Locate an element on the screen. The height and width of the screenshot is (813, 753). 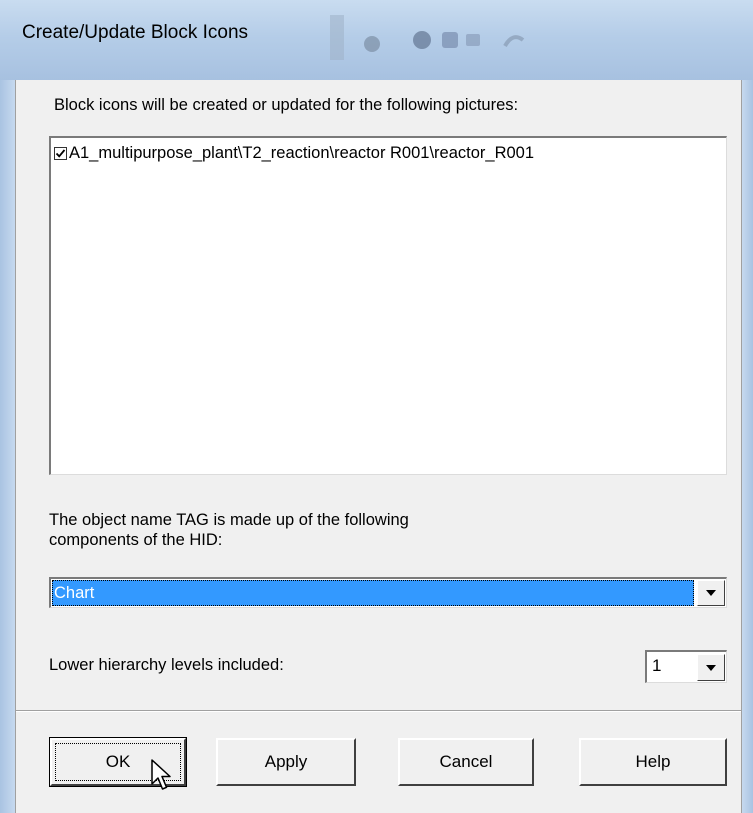
help-button: Help is located at coordinates (653, 762).